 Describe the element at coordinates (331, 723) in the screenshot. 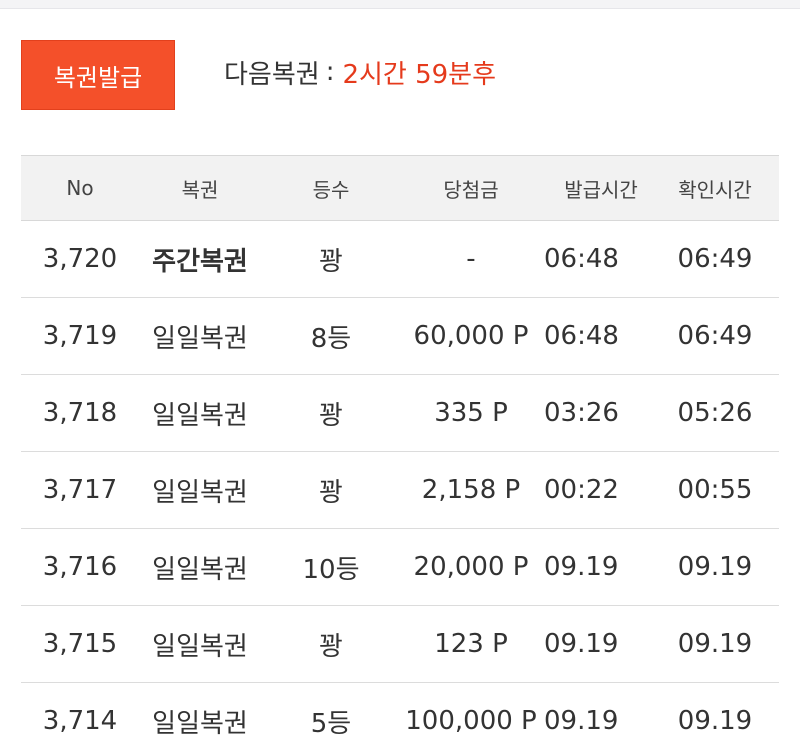

I see `row-rank: 5등` at that location.